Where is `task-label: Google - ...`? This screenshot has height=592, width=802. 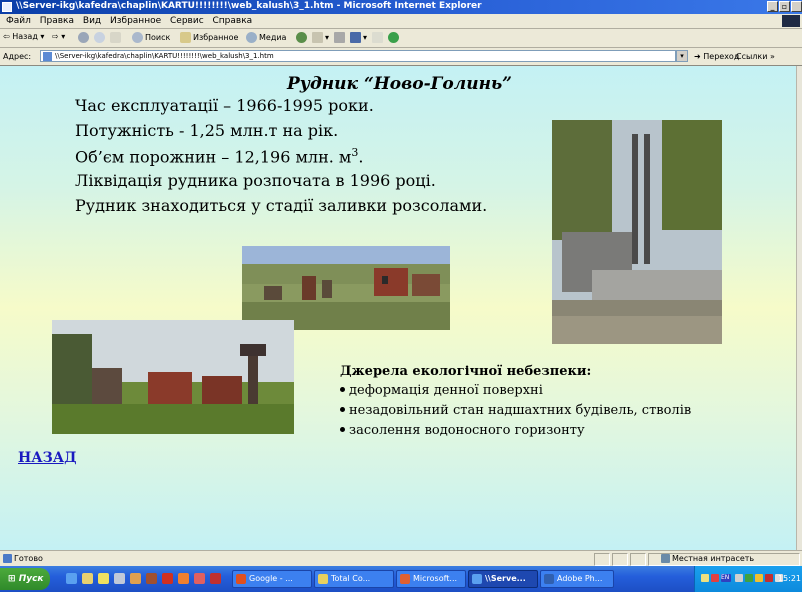
task-label: Google - ... is located at coordinates (271, 578).